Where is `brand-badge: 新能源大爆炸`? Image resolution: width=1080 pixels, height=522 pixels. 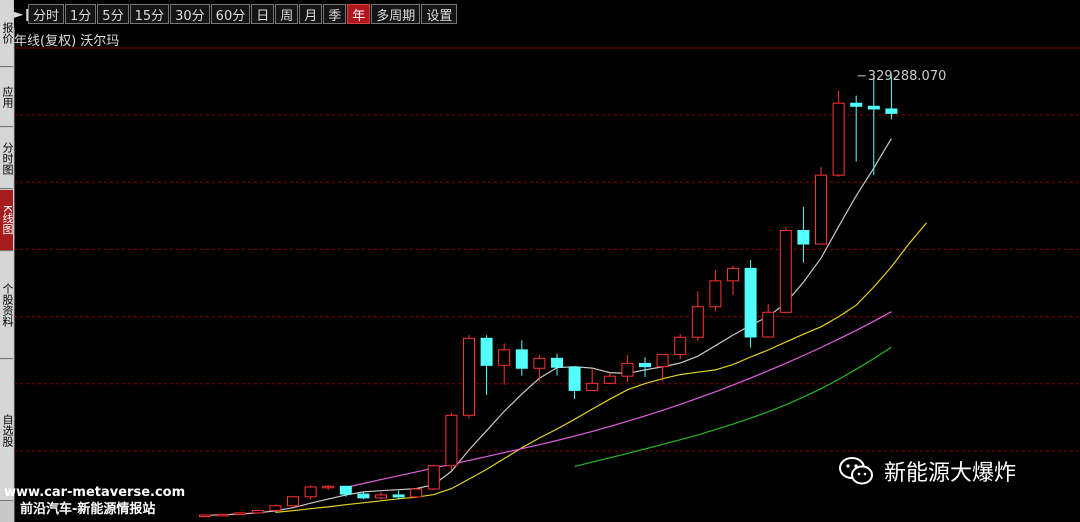 brand-badge: 新能源大爆炸 is located at coordinates (927, 471).